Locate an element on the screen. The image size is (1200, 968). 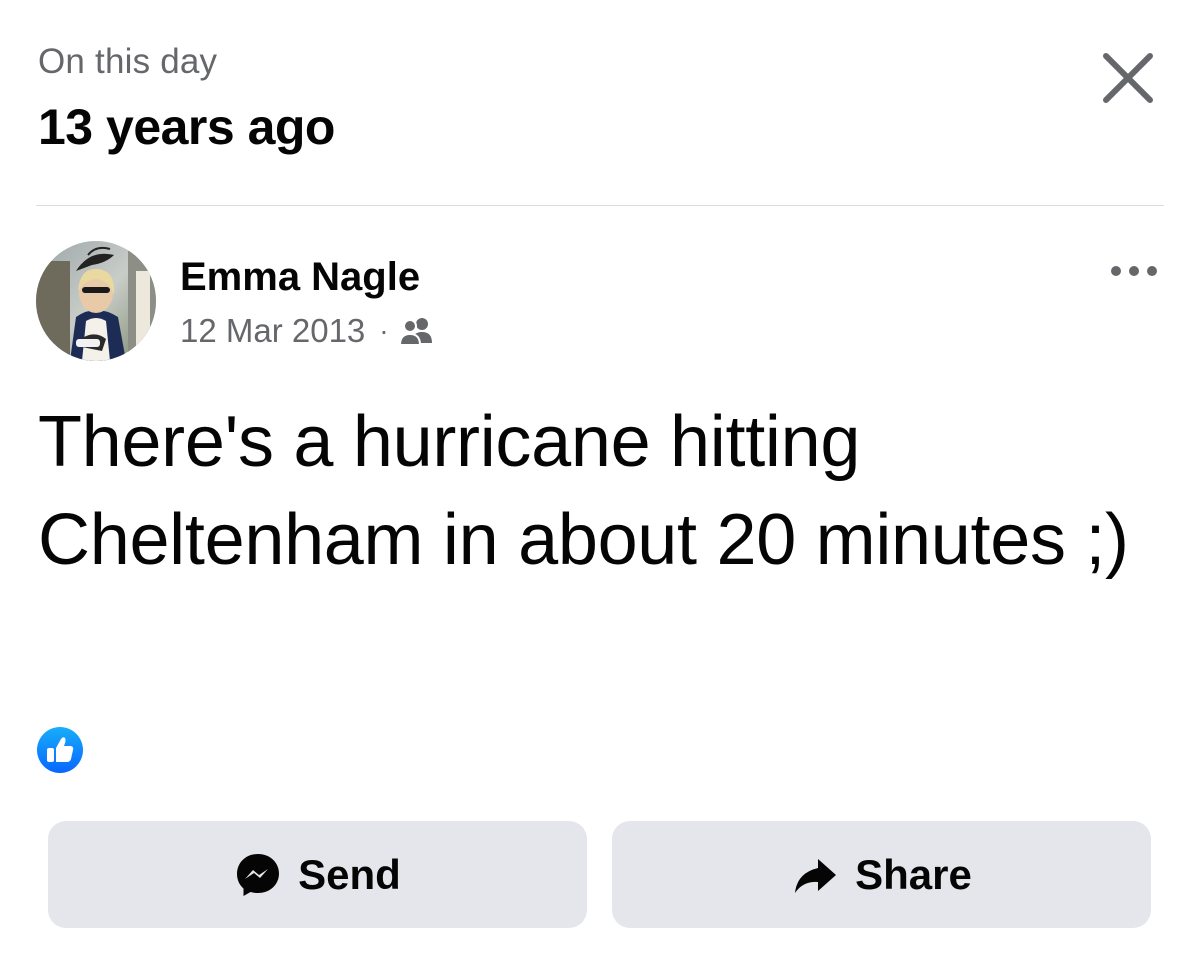
send-button: Send is located at coordinates (317, 874).